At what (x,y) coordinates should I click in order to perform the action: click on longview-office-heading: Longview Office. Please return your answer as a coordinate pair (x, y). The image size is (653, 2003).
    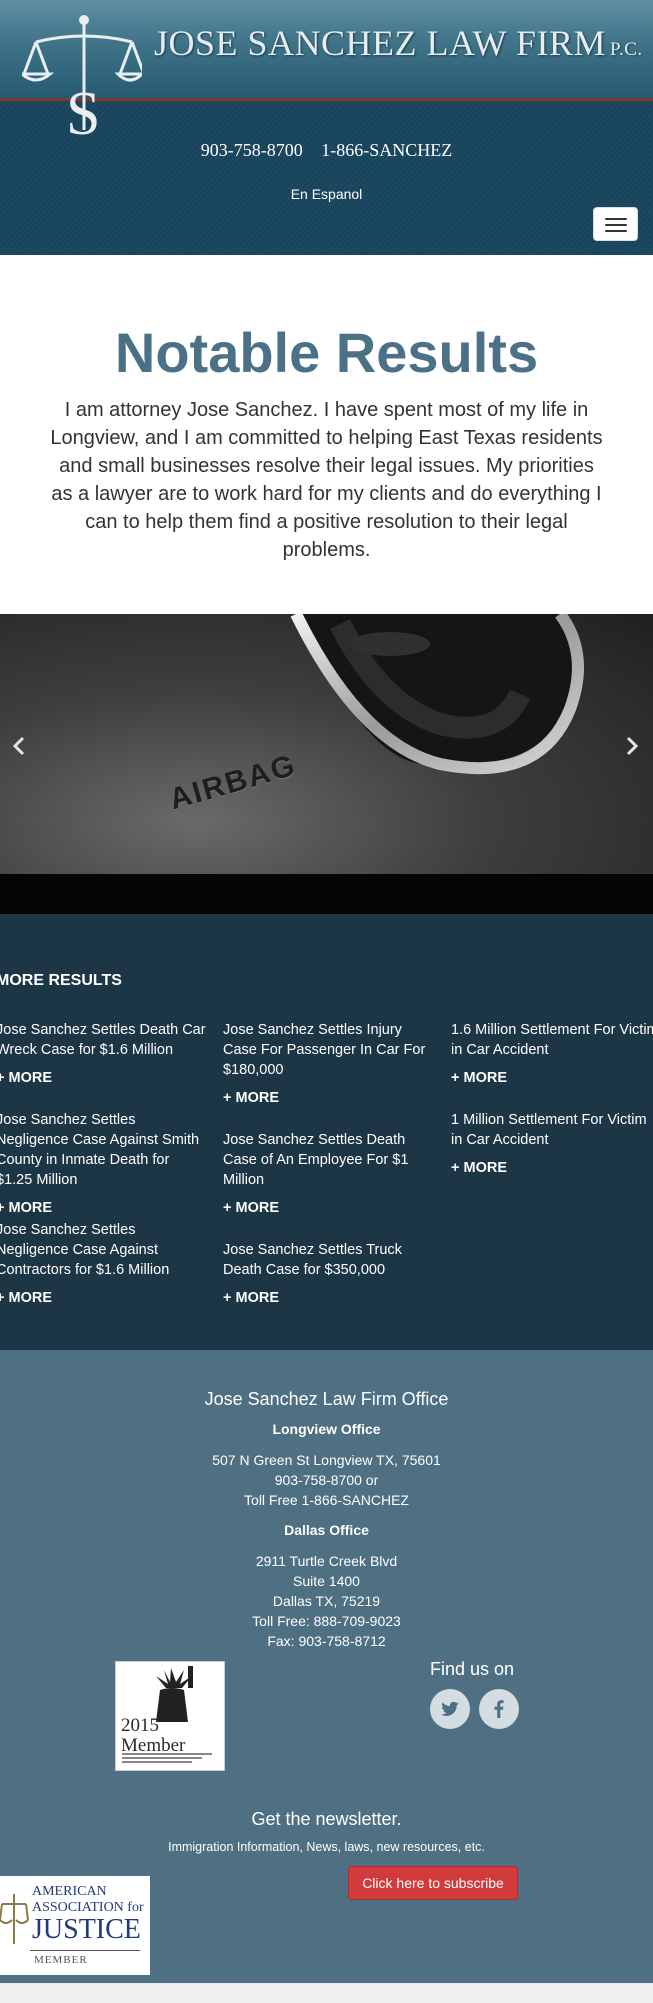
    Looking at the image, I should click on (326, 1429).